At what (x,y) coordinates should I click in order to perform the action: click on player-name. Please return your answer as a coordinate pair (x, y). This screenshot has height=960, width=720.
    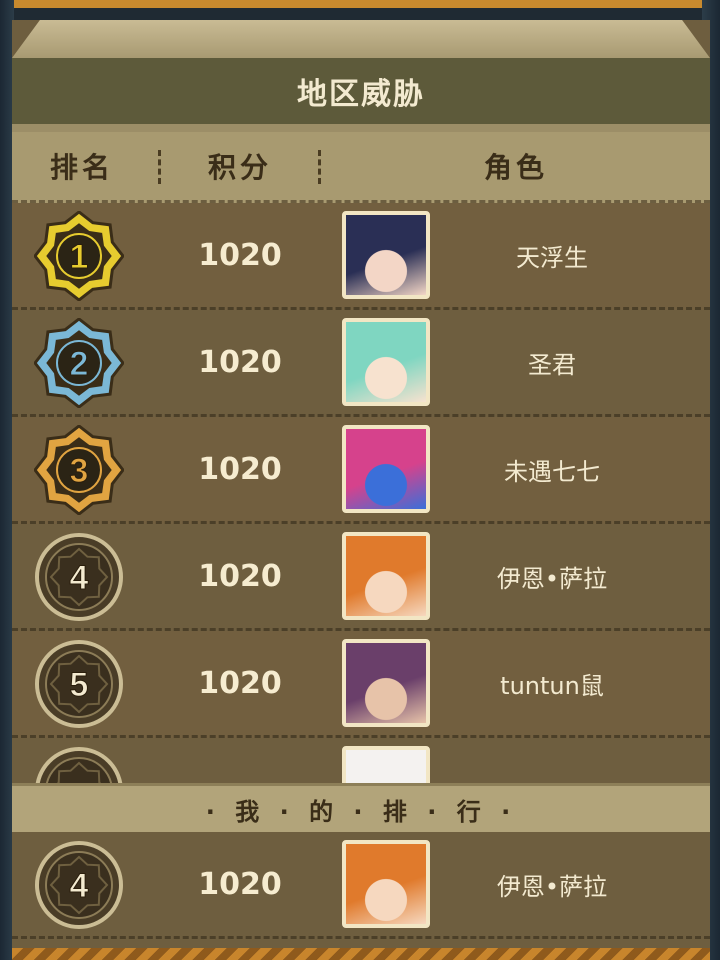
    Looking at the image, I should click on (552, 760).